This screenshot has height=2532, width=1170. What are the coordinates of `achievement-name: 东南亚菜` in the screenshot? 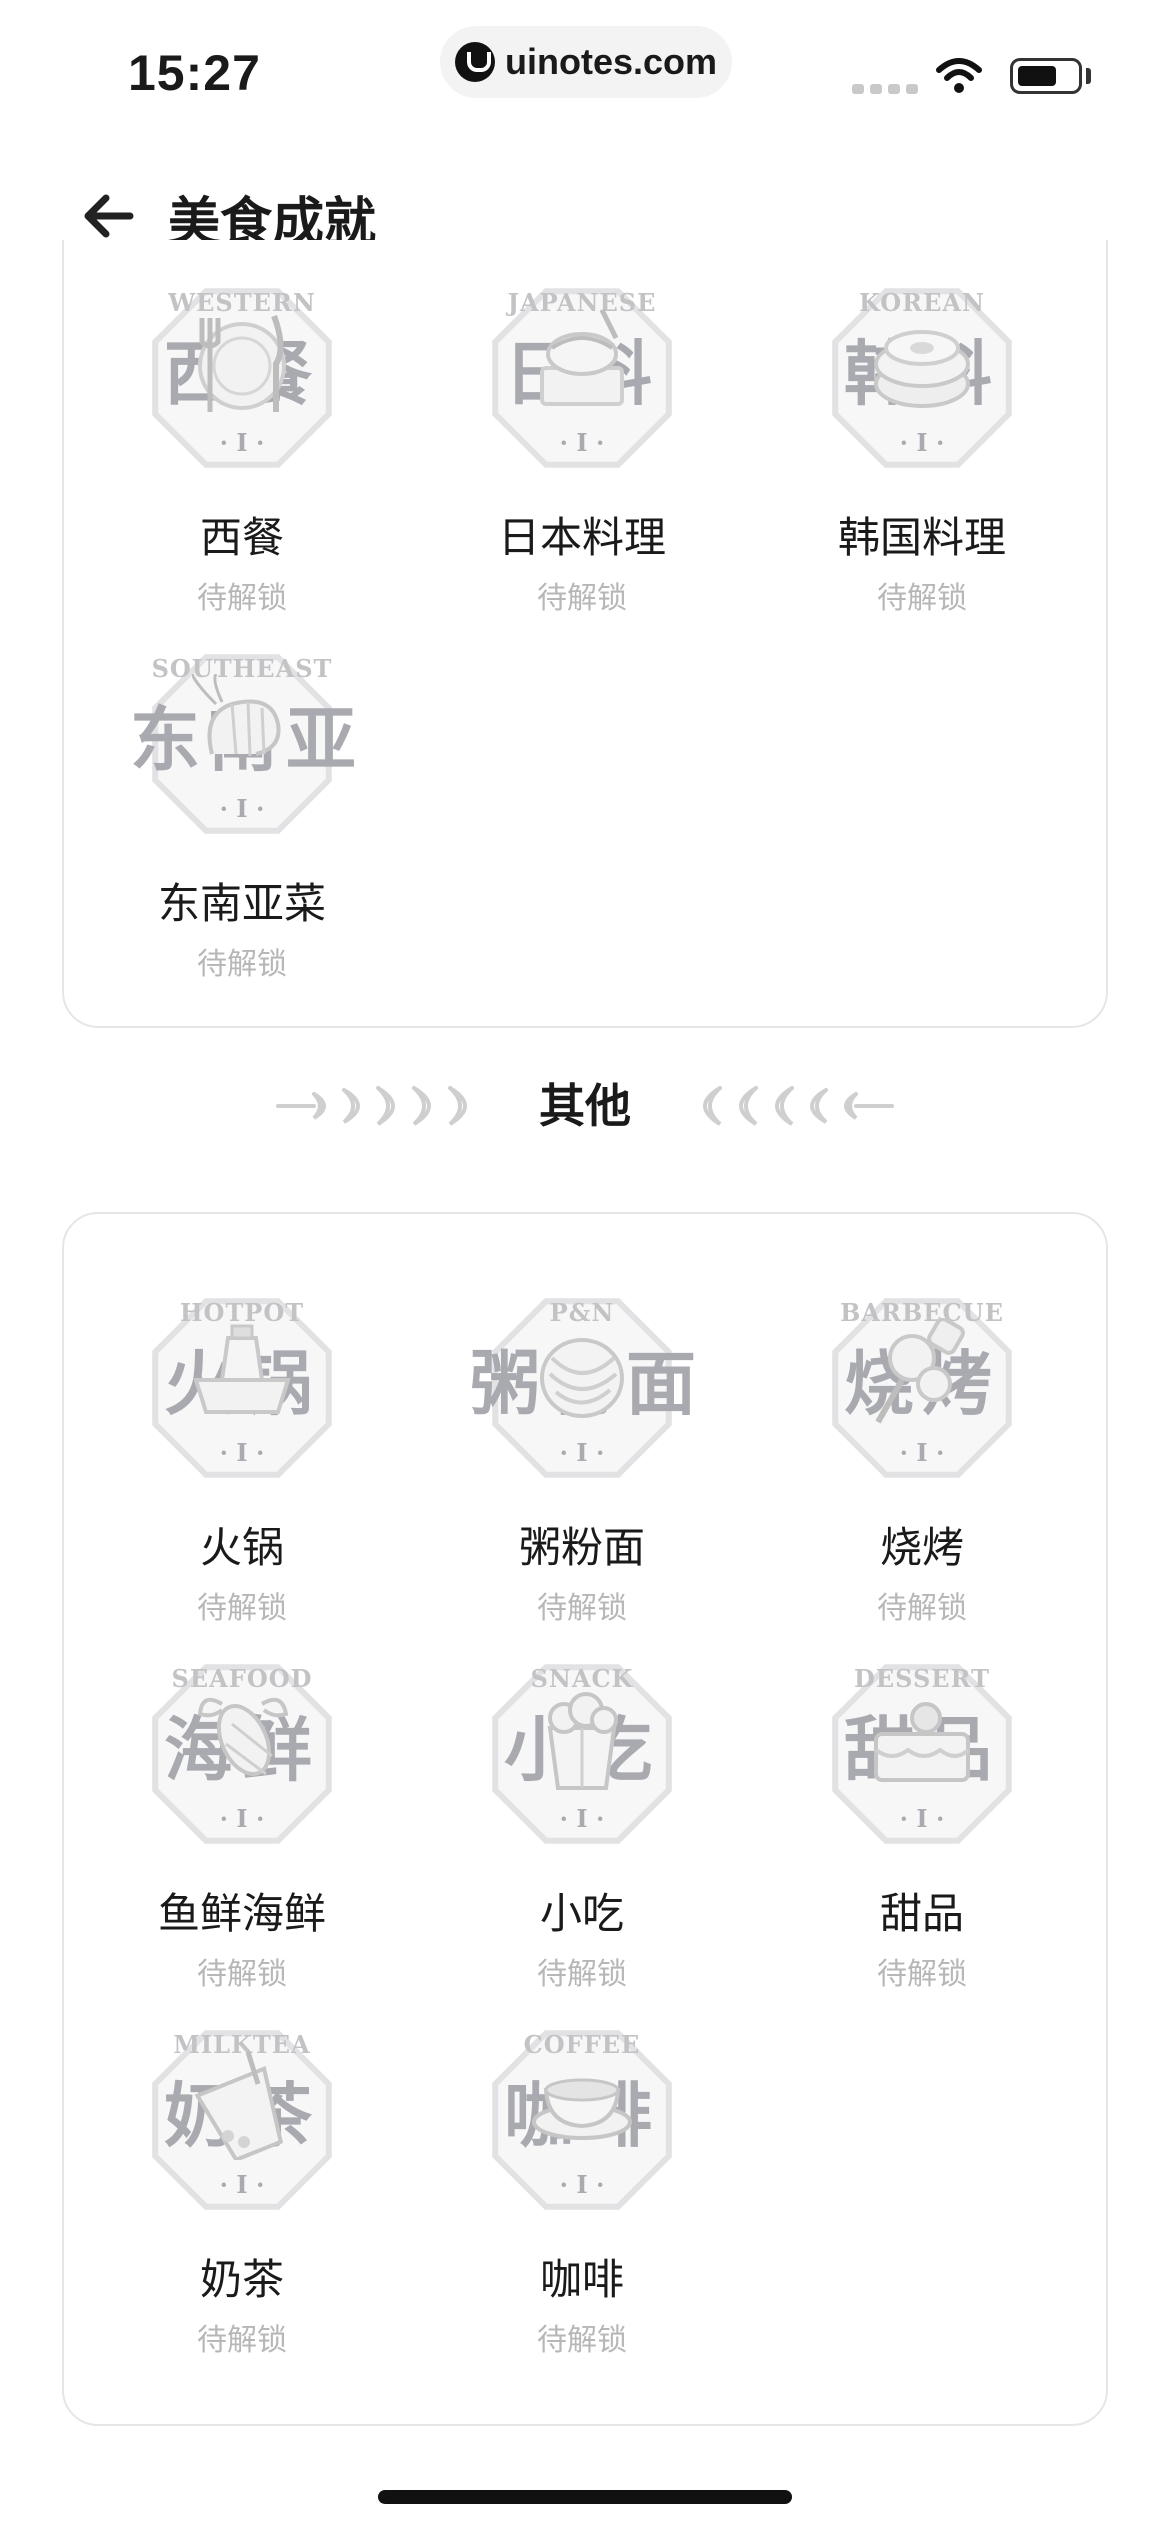 It's located at (241, 903).